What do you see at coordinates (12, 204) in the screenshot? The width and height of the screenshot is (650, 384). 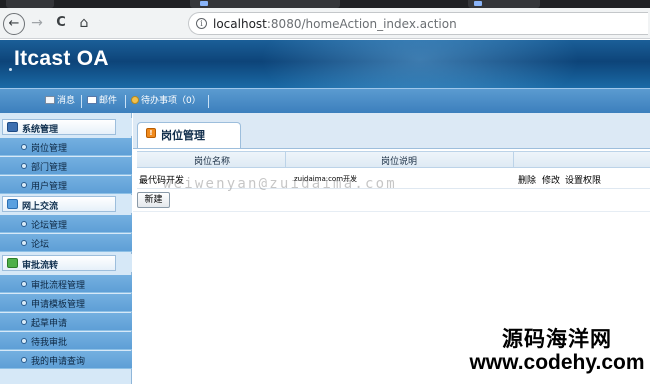 I see `chat-icon` at bounding box center [12, 204].